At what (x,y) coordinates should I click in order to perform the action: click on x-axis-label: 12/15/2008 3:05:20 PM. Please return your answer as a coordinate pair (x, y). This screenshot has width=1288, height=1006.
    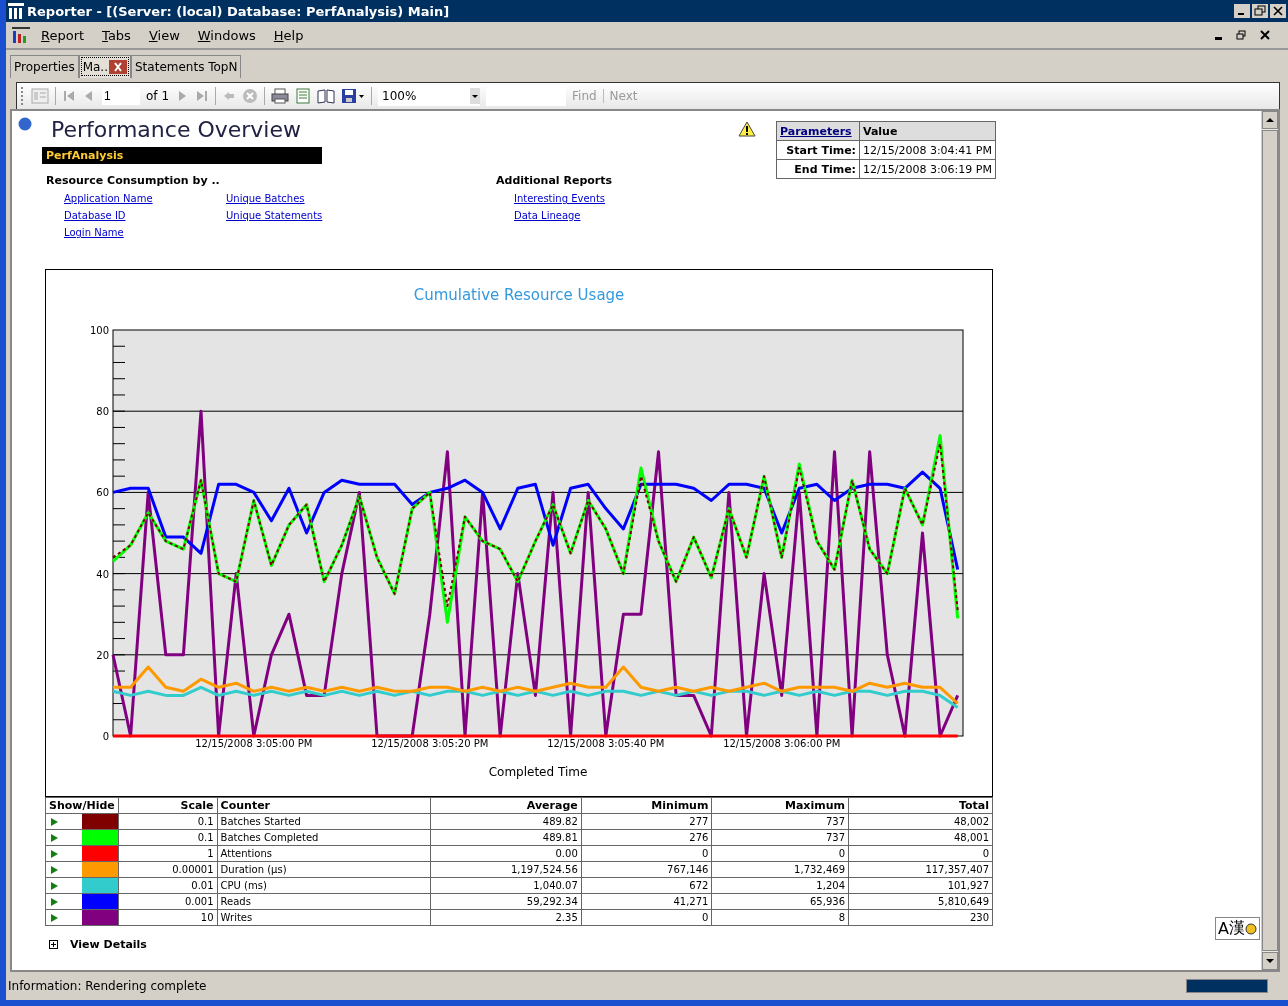
    Looking at the image, I should click on (430, 743).